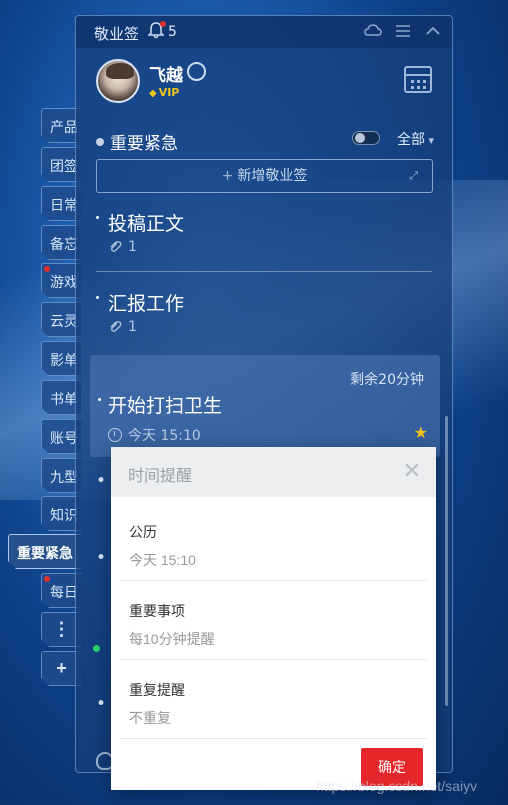 The height and width of the screenshot is (805, 508). What do you see at coordinates (373, 31) in the screenshot?
I see `cloud-sync-icon` at bounding box center [373, 31].